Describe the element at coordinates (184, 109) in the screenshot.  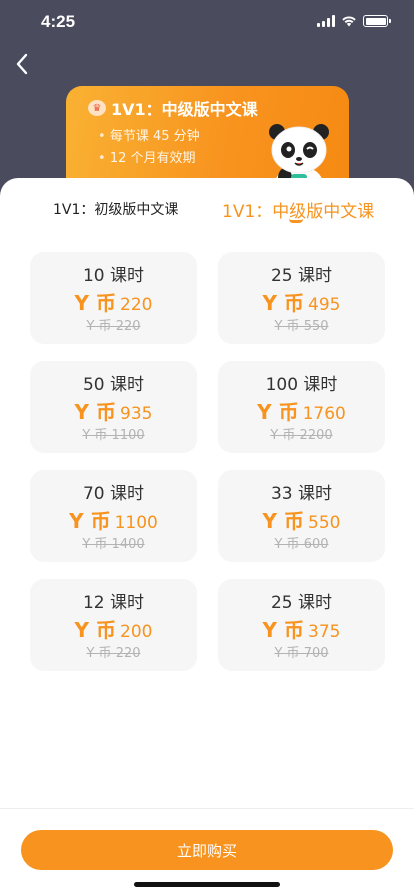
I see `hero-title: 1V1：中级版中文课` at that location.